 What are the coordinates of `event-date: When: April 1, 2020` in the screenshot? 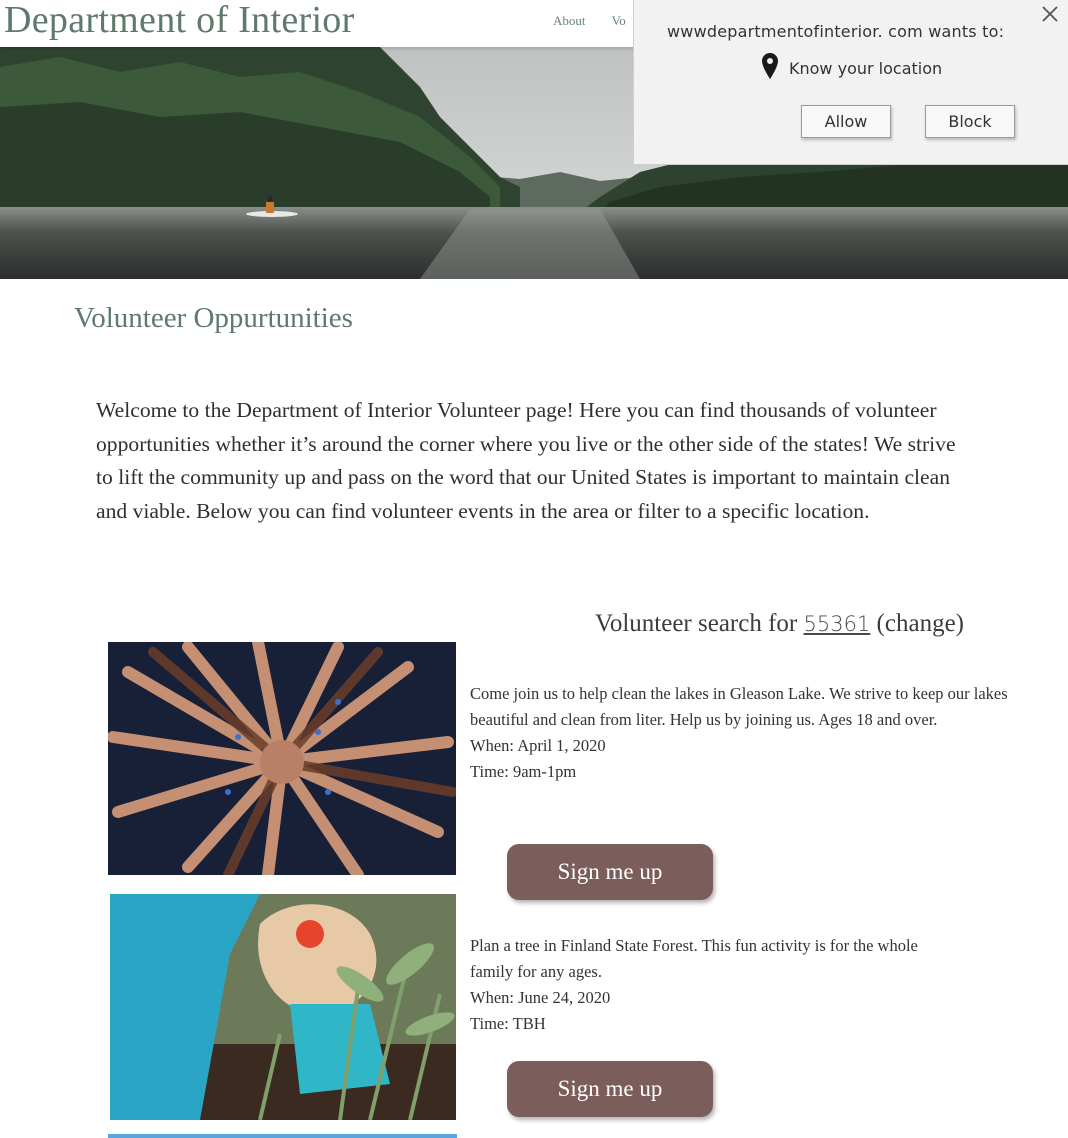 It's located at (538, 745).